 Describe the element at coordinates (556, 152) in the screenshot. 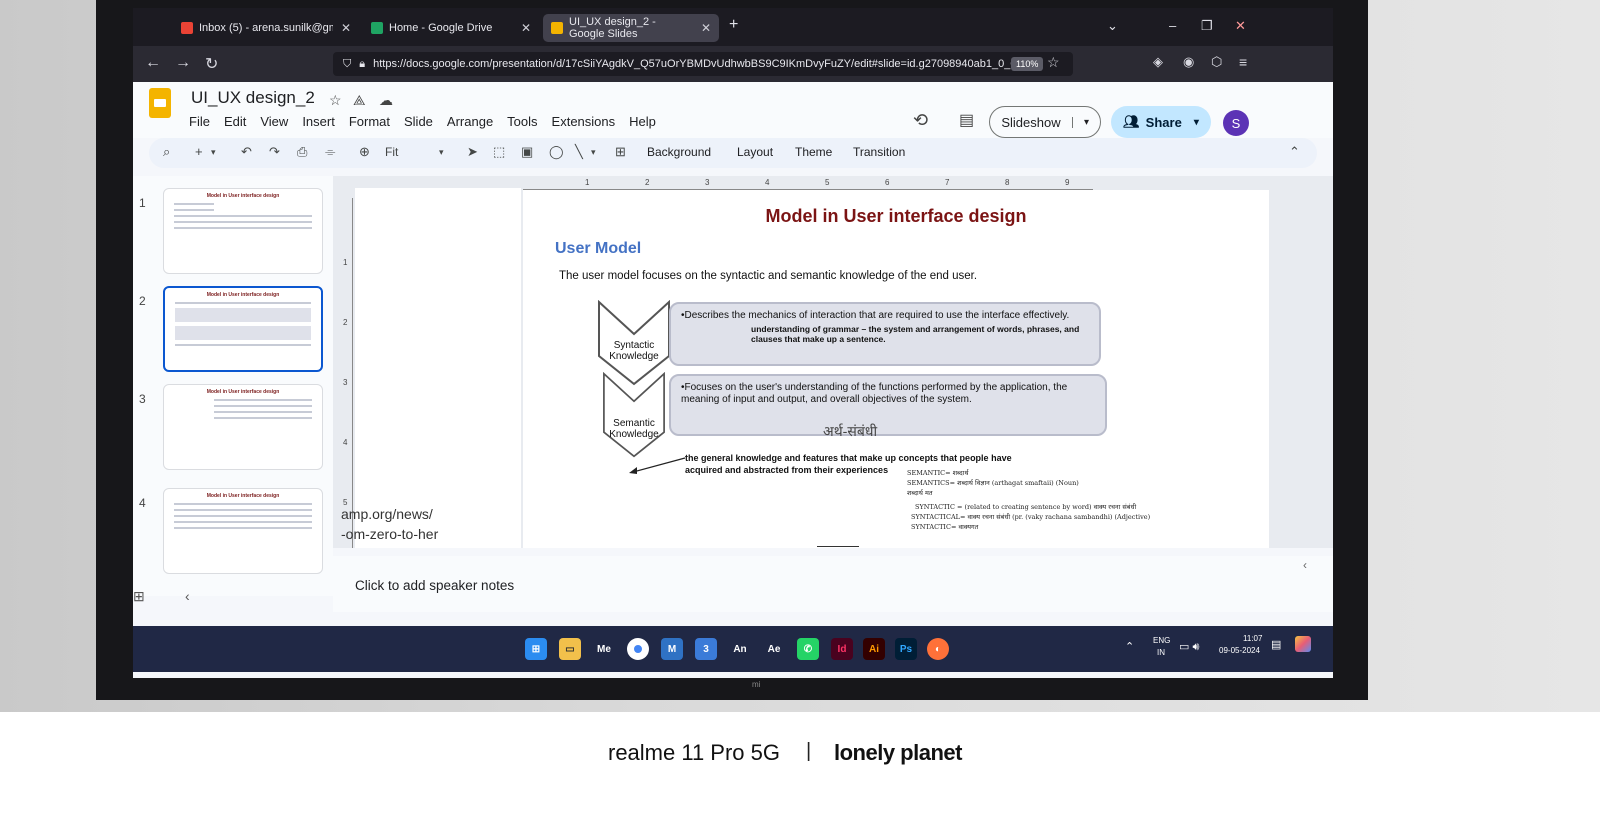

I see `shape-icon: ◯` at that location.